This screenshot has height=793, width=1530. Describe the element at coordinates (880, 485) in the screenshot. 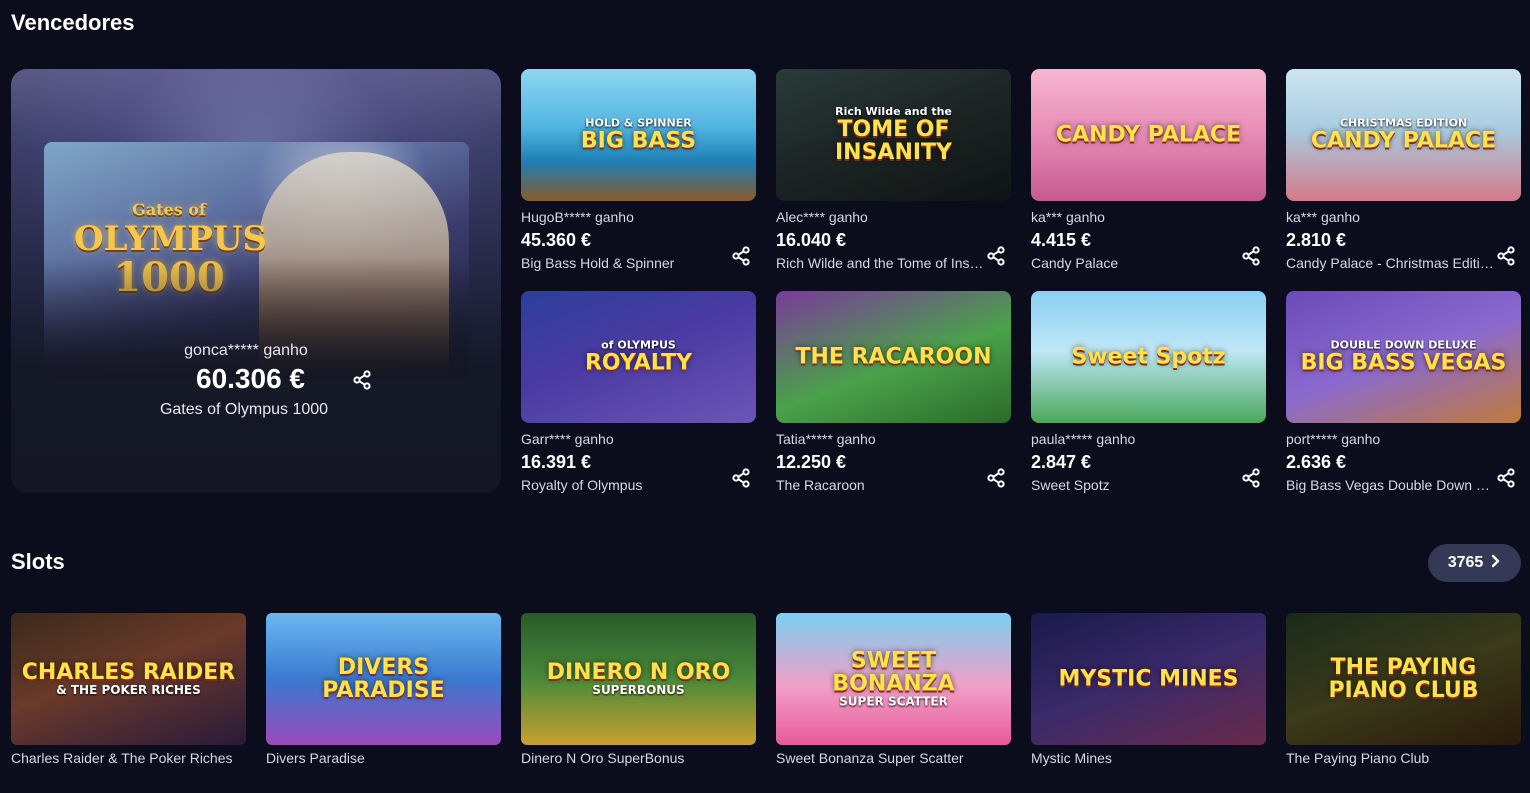

I see `winner-game-name: The Racaroon` at that location.